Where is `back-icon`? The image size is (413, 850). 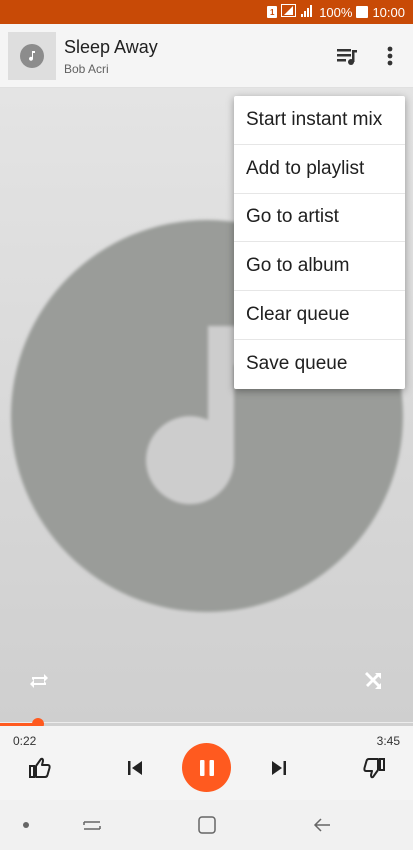
back-icon is located at coordinates (322, 825).